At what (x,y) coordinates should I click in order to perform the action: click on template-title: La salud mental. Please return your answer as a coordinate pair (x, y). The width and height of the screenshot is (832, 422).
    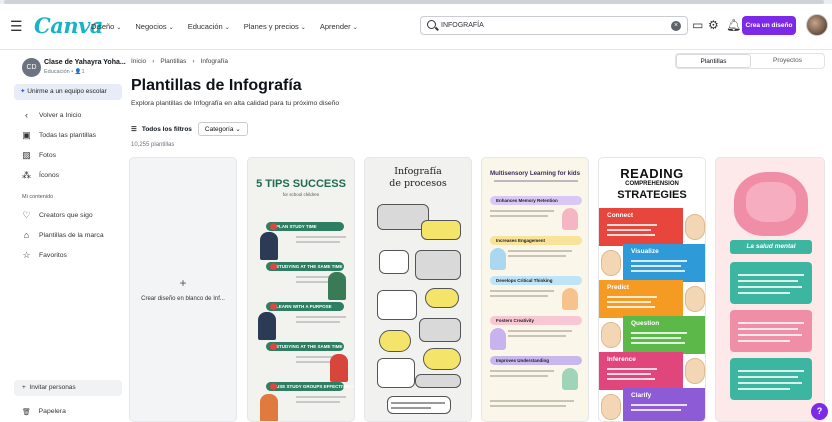
    Looking at the image, I should click on (771, 247).